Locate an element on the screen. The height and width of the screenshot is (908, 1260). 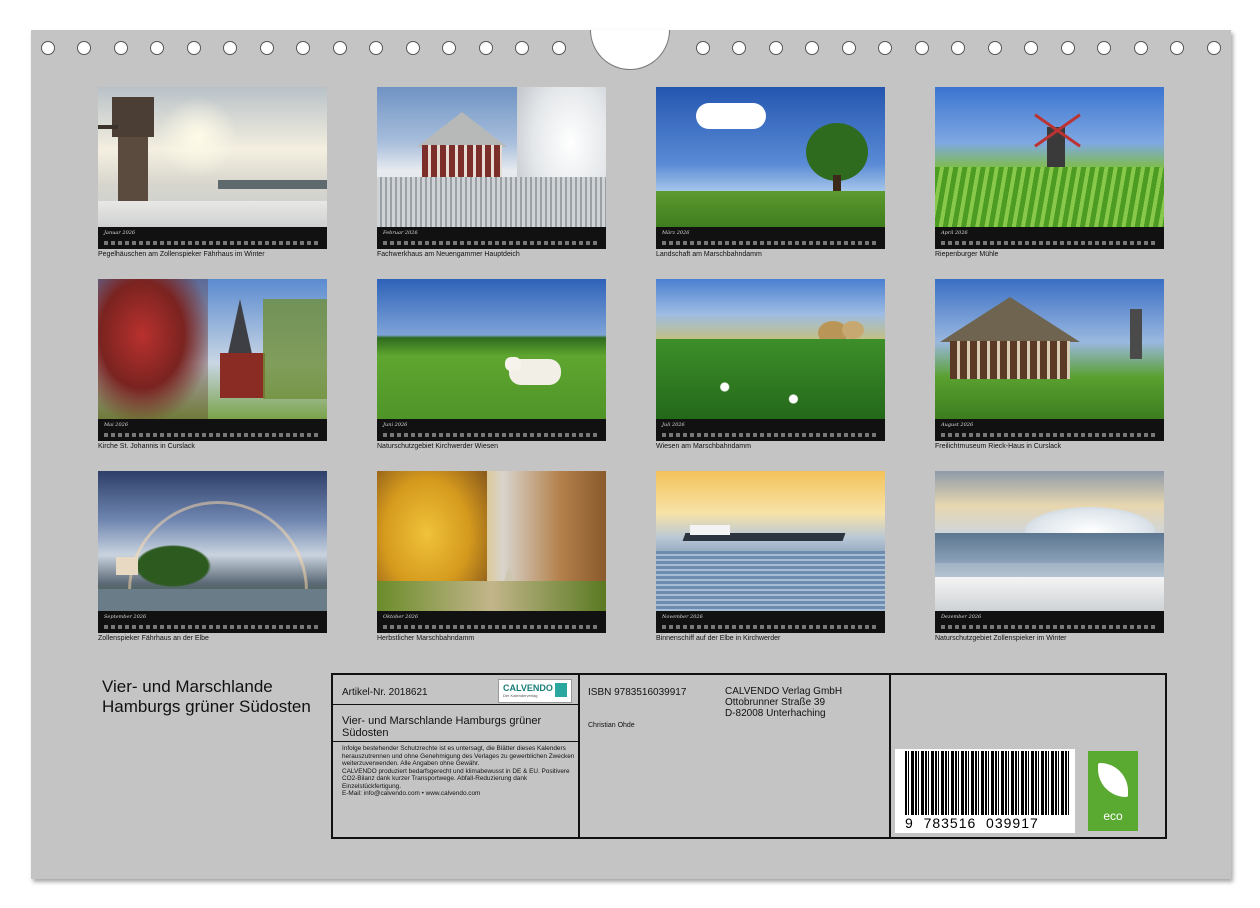
logo-subtext: Der Kalenderverlag is located at coordinates (520, 695).